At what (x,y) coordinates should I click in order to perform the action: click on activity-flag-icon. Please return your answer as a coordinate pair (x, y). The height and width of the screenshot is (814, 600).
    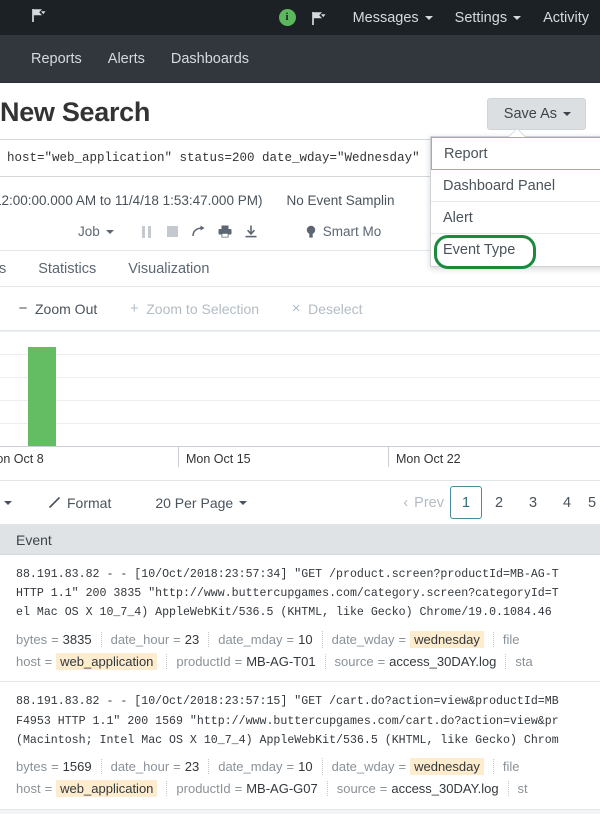
    Looking at the image, I should click on (318, 18).